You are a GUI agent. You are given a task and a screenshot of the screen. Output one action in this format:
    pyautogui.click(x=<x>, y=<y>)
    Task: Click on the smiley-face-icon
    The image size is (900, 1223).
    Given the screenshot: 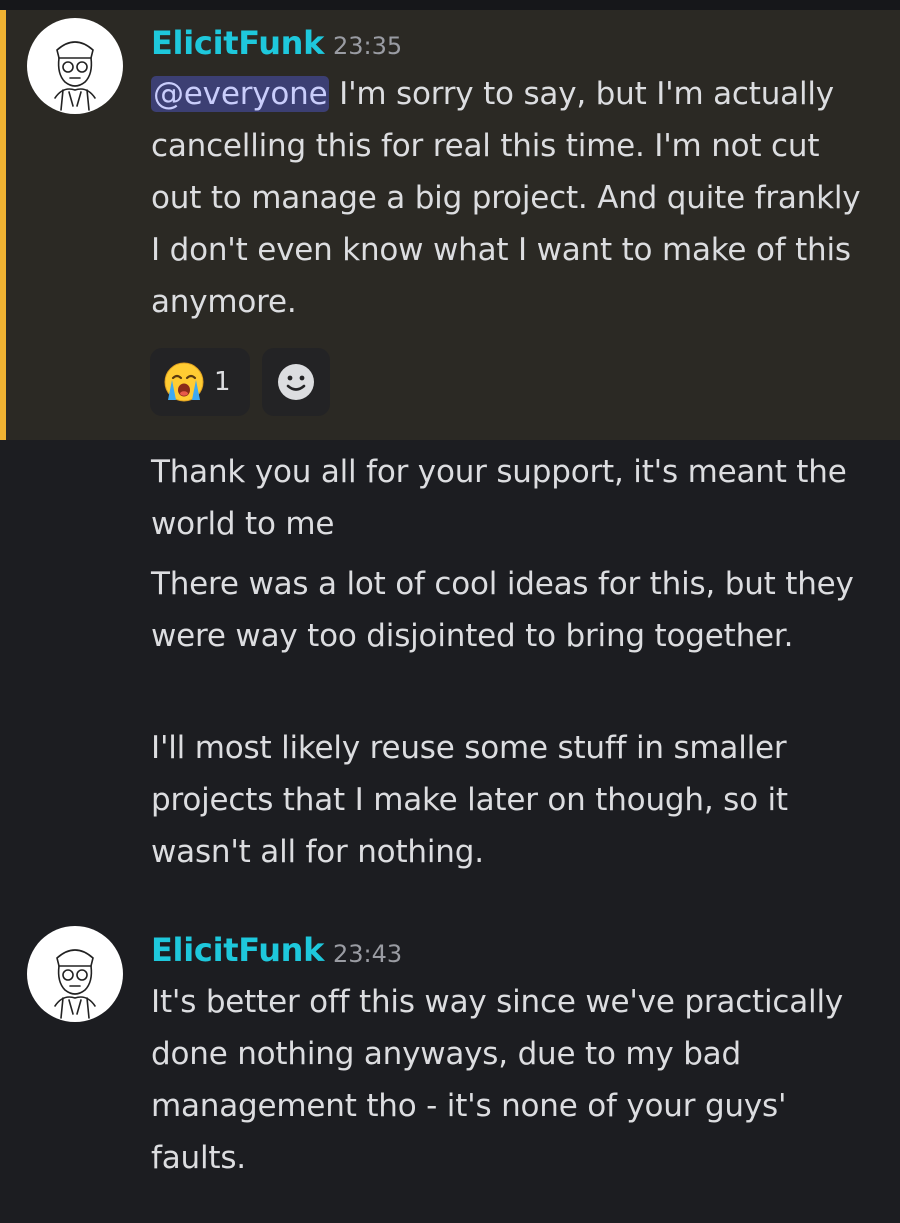 What is the action you would take?
    pyautogui.click(x=296, y=382)
    